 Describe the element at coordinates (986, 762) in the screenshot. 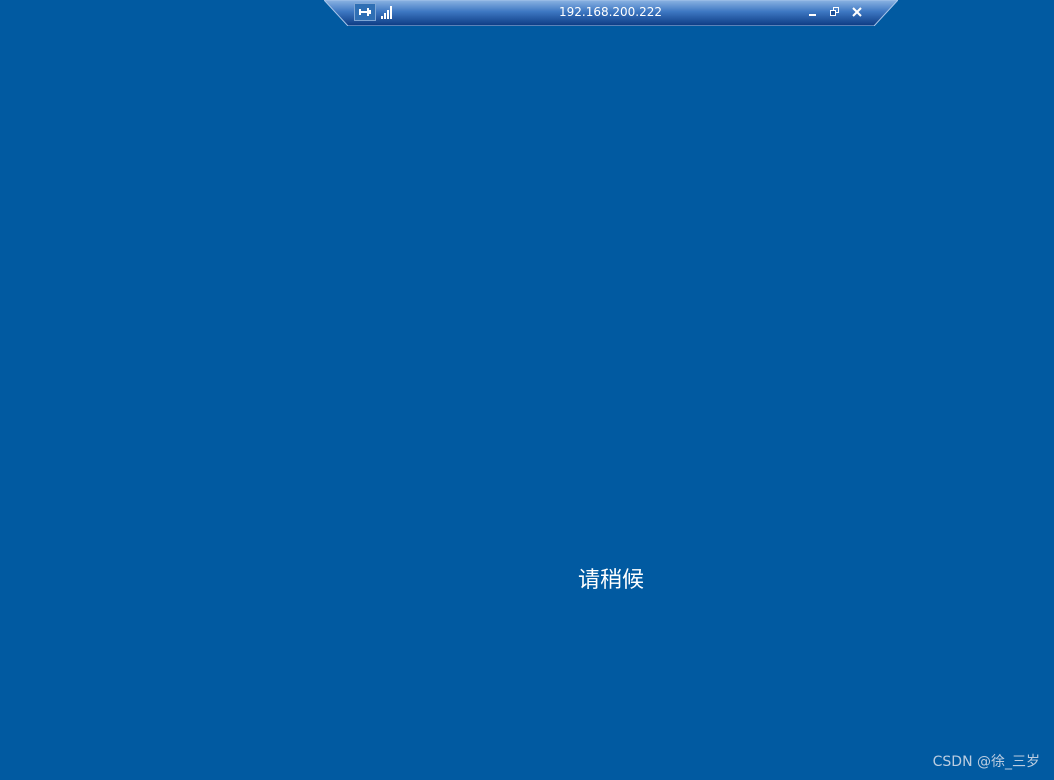

I see `watermark: CSDN @徐_三岁` at that location.